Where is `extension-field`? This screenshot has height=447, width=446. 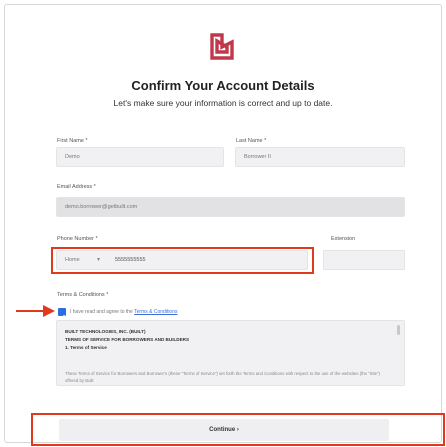
extension-field is located at coordinates (364, 260).